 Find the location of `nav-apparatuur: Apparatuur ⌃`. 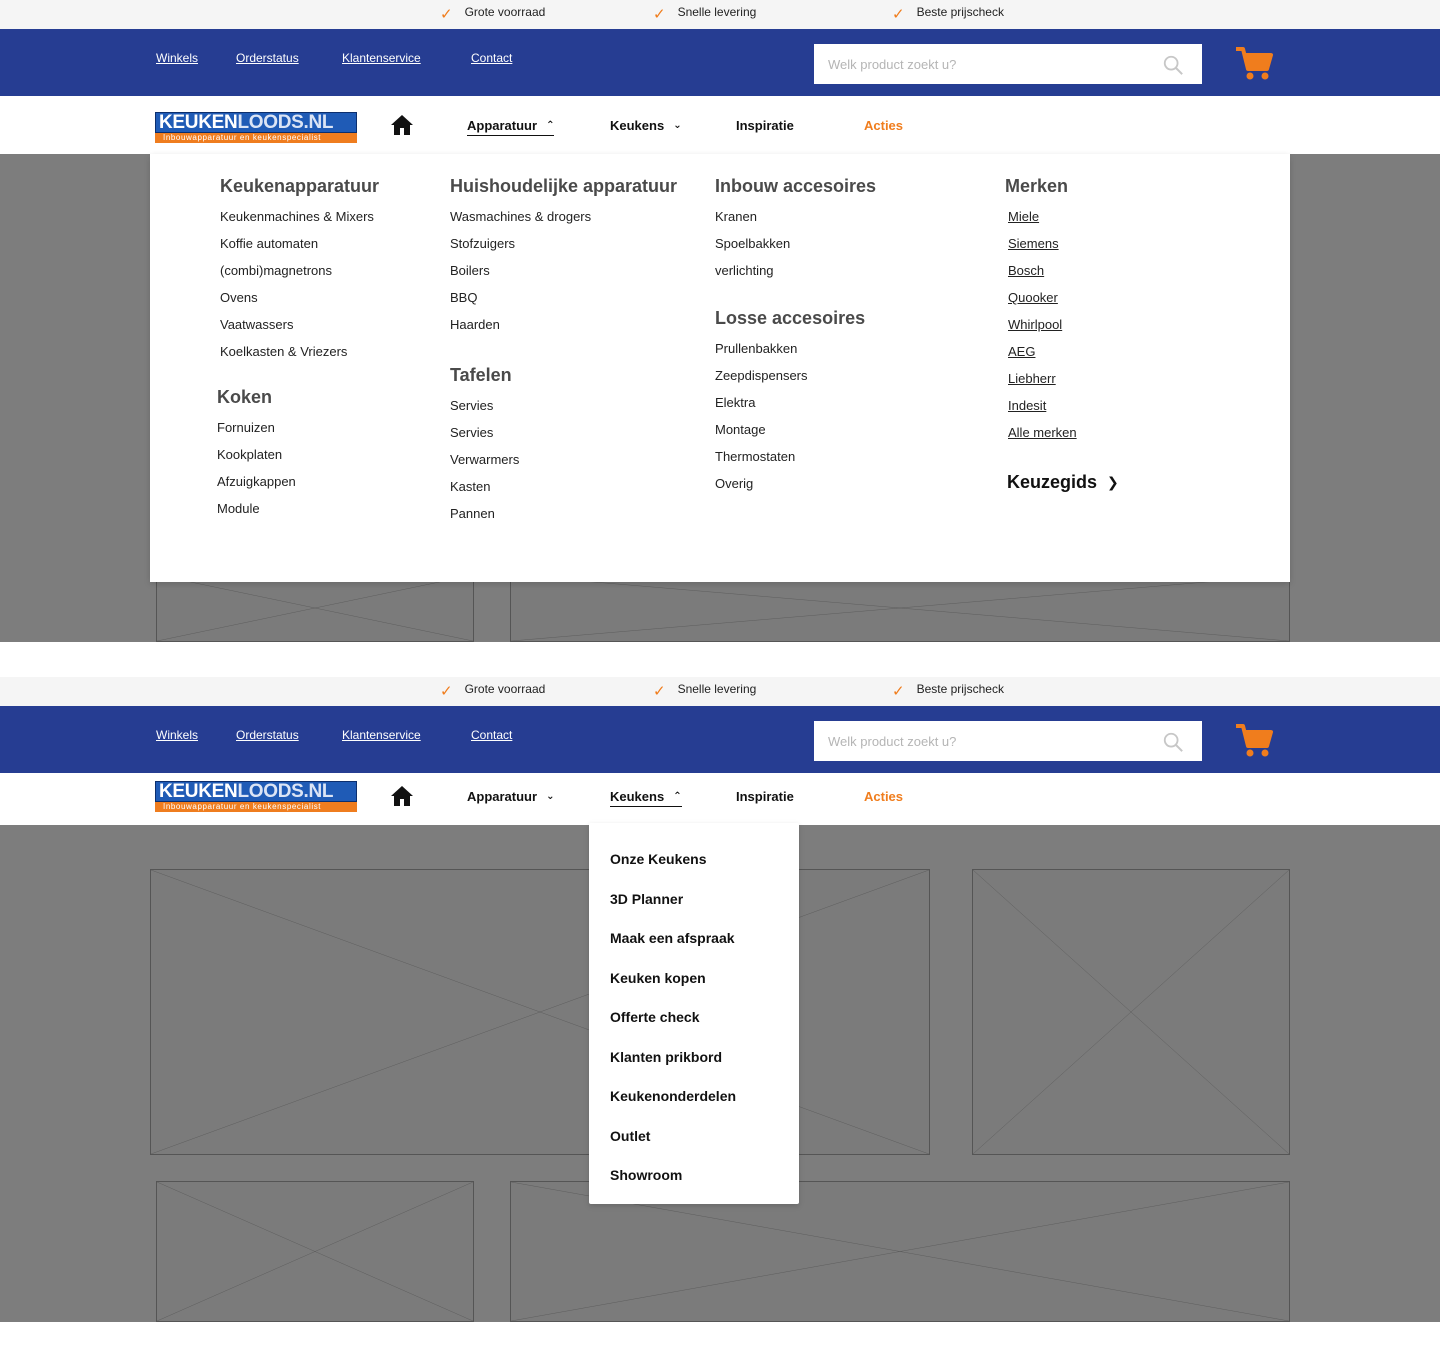

nav-apparatuur: Apparatuur ⌃ is located at coordinates (511, 127).